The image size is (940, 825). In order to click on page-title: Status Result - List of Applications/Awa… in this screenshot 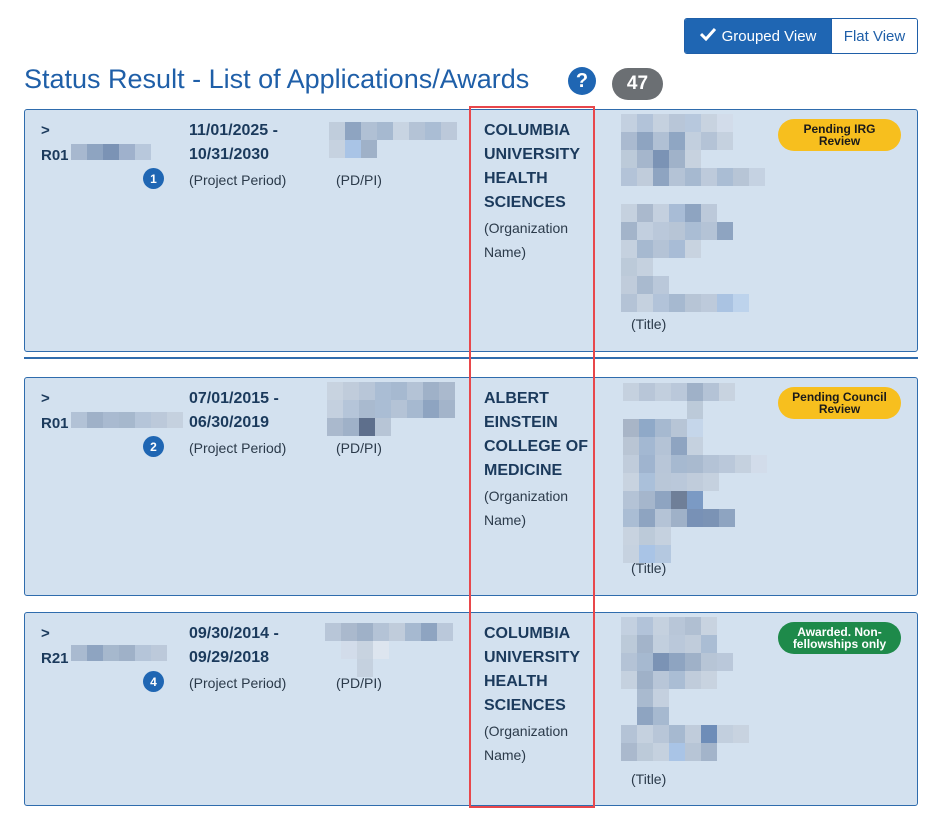, I will do `click(277, 79)`.